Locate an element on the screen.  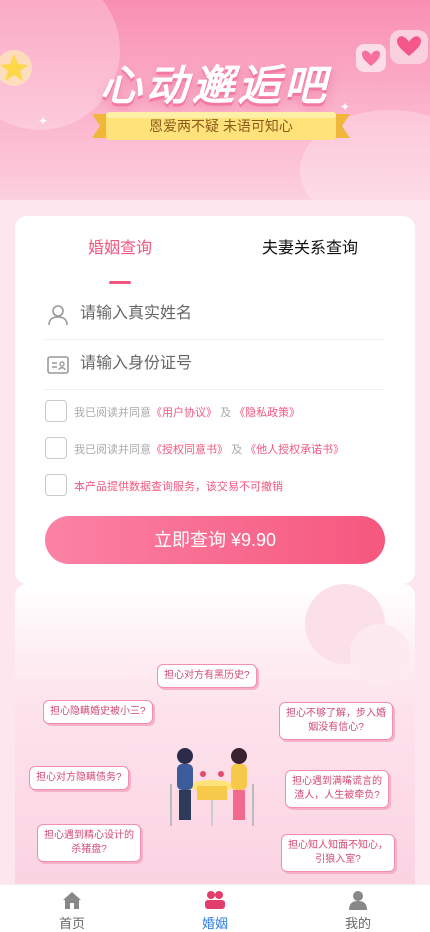
id-field is located at coordinates (215, 365).